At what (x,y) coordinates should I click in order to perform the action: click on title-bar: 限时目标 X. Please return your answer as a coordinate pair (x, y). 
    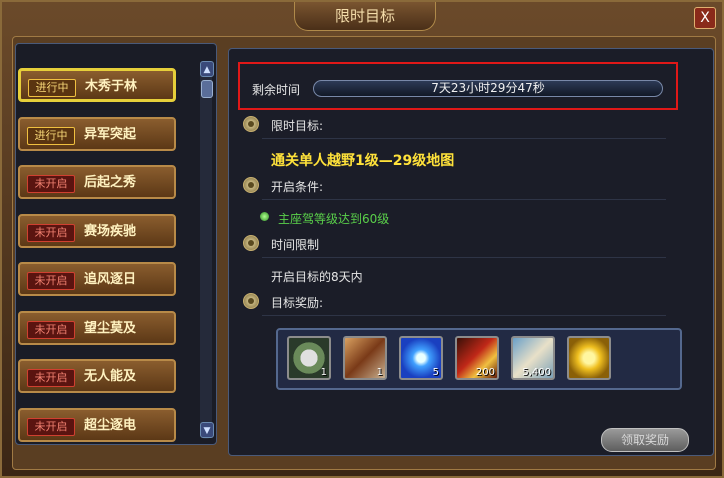
    Looking at the image, I should click on (362, 17).